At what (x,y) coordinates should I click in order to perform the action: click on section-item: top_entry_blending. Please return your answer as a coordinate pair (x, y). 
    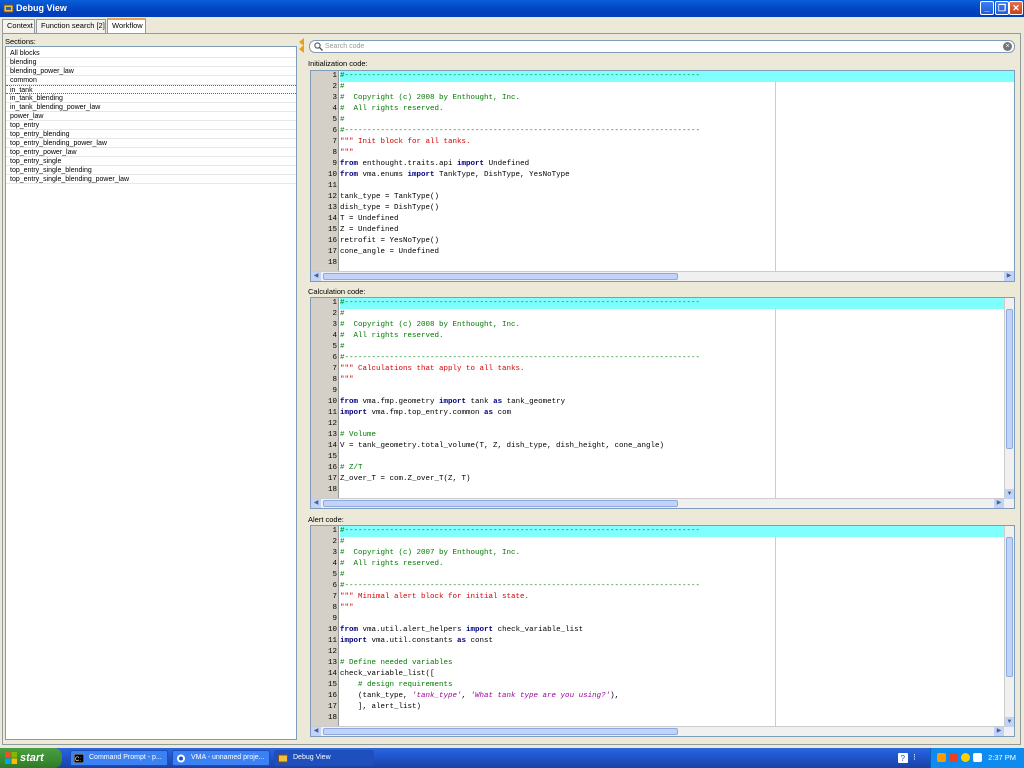
    Looking at the image, I should click on (151, 134).